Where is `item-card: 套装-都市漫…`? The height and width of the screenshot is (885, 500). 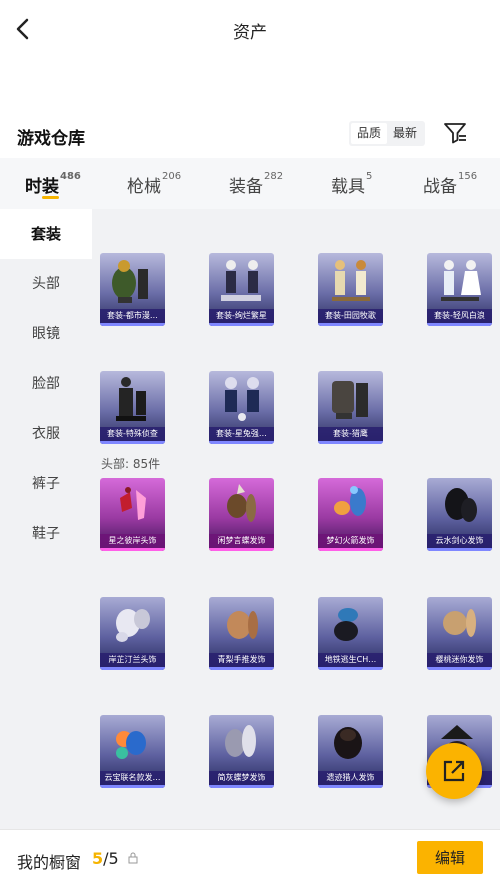
item-card: 套装-都市漫… is located at coordinates (132, 289).